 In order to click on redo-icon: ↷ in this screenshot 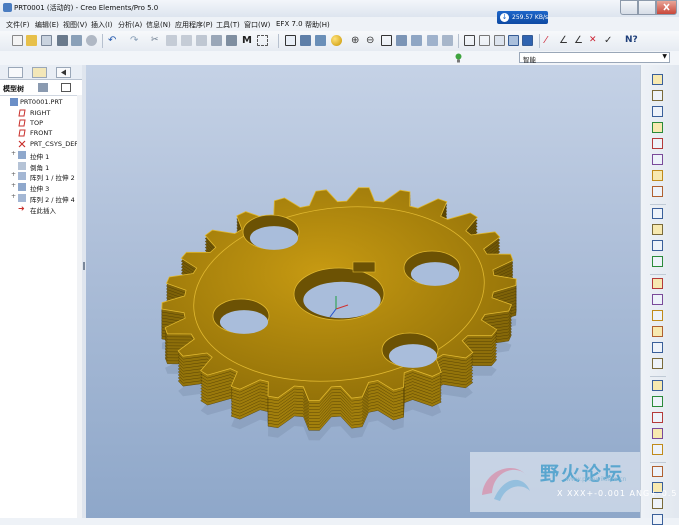, I will do `click(135, 40)`.